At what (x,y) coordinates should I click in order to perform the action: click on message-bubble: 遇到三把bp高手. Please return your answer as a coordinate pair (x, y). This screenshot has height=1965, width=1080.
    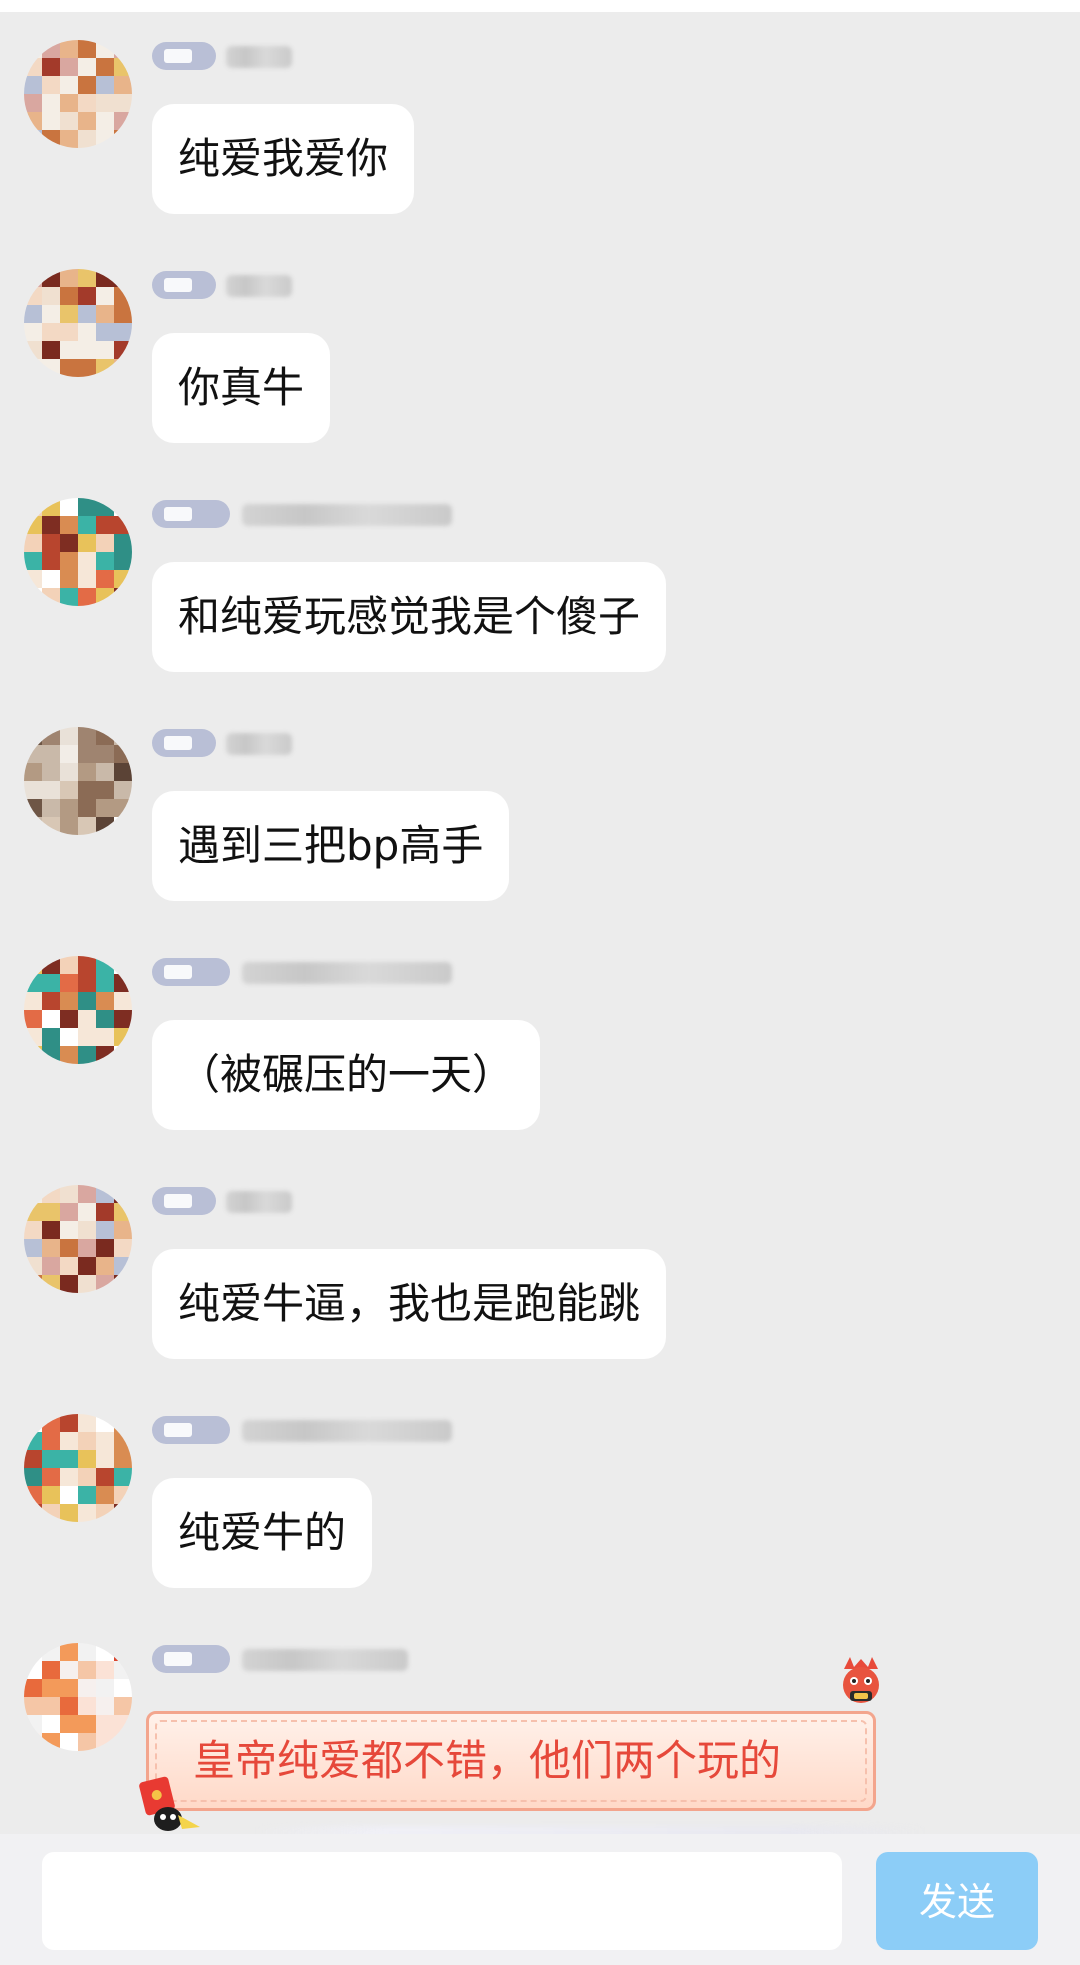
    Looking at the image, I should click on (331, 846).